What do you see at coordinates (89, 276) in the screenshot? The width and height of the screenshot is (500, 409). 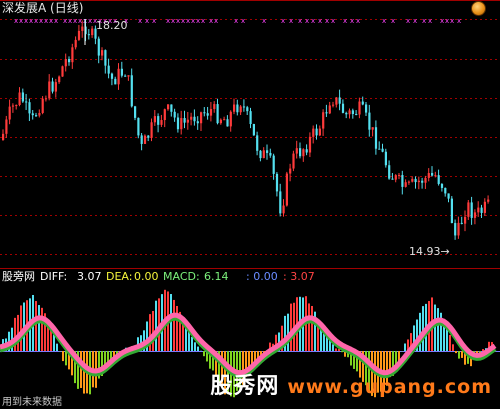 I see `diff-value: 3.07` at bounding box center [89, 276].